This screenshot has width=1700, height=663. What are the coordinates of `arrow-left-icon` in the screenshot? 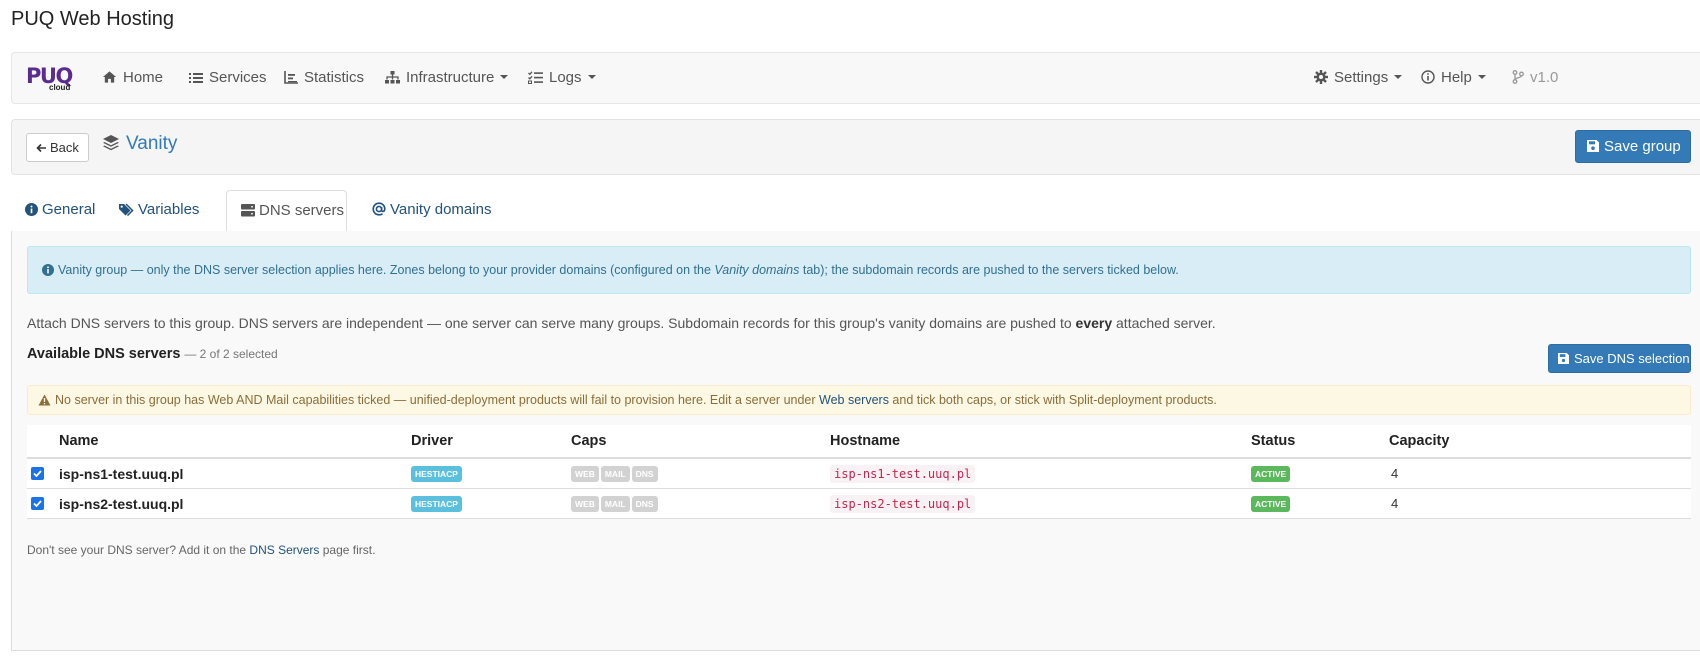 It's located at (41, 148).